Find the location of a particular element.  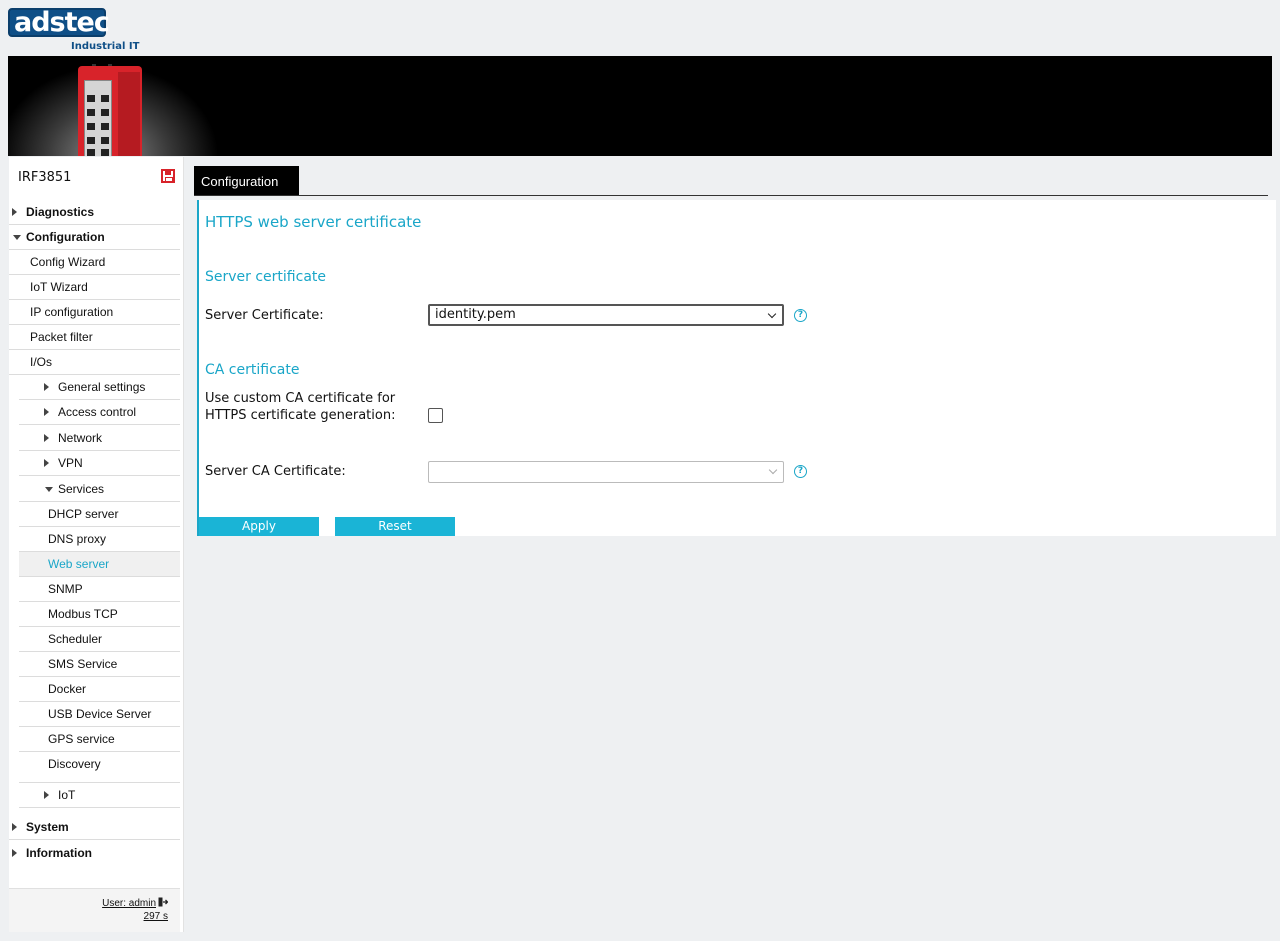

server-certificate-value: identity.pem is located at coordinates (475, 314).